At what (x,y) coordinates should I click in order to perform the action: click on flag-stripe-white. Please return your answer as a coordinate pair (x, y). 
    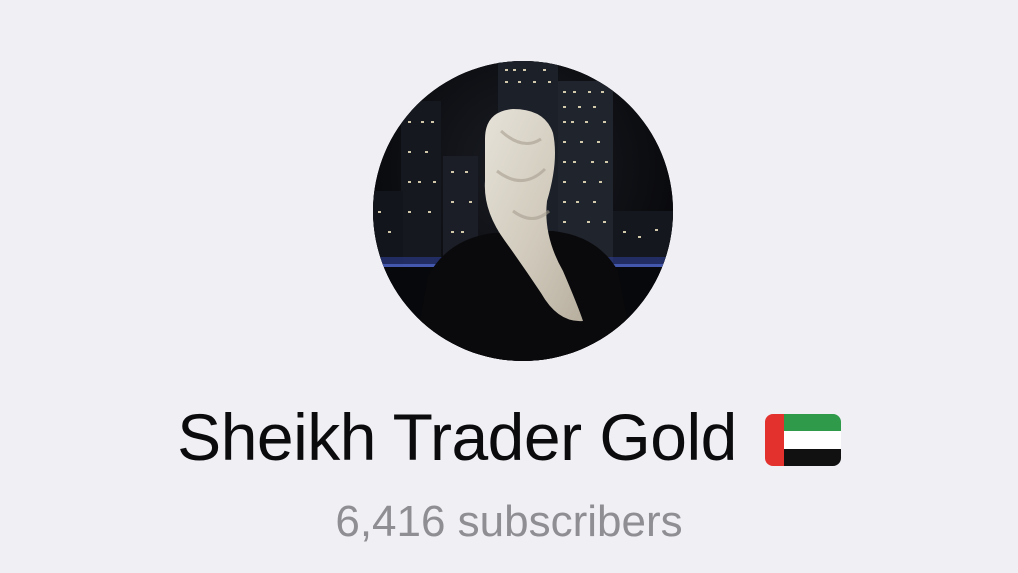
    Looking at the image, I should click on (812, 440).